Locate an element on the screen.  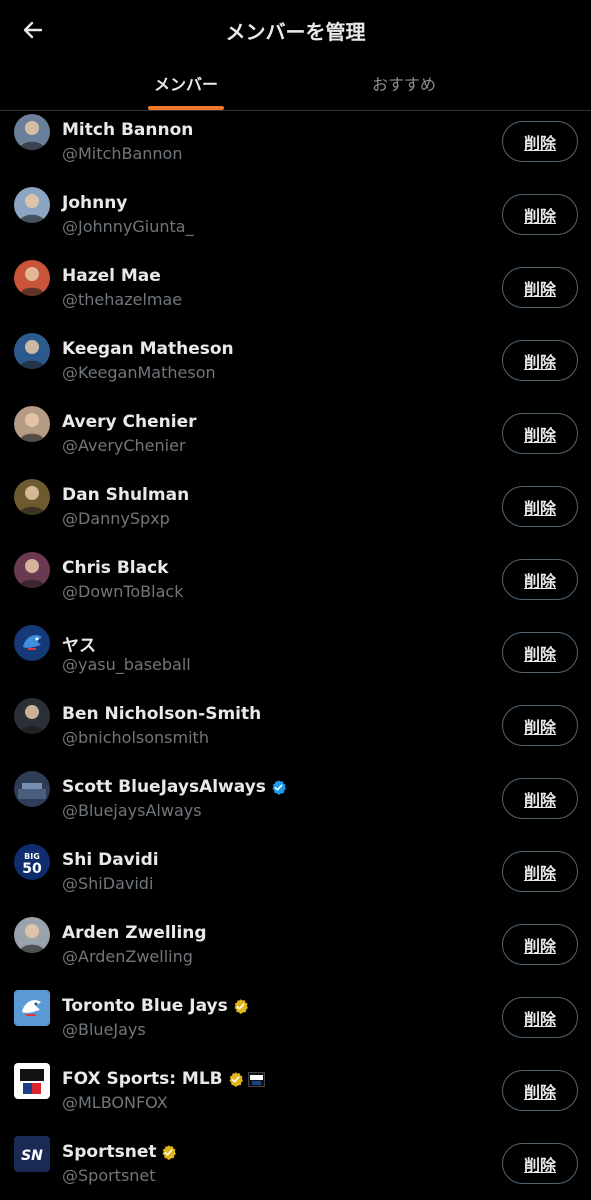
tab-members: メンバー is located at coordinates (186, 85).